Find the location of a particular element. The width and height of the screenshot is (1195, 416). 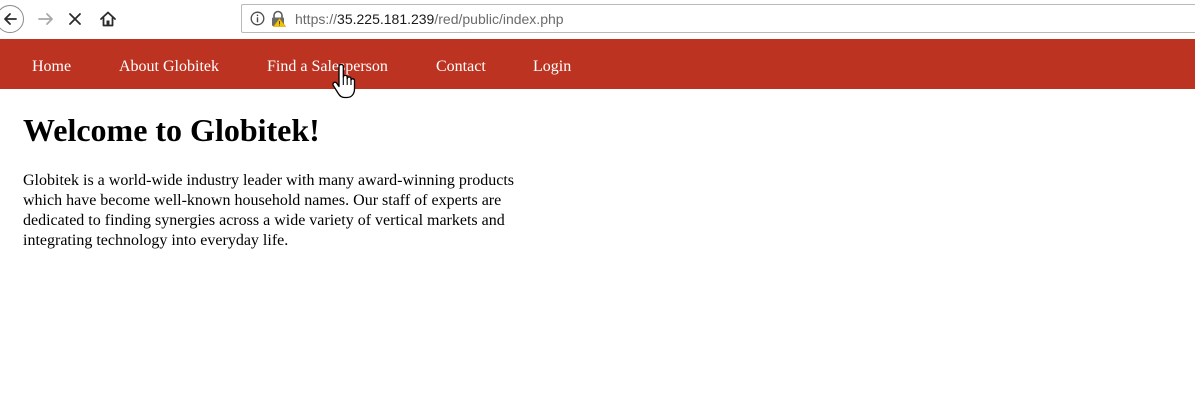

stop-button is located at coordinates (75, 19).